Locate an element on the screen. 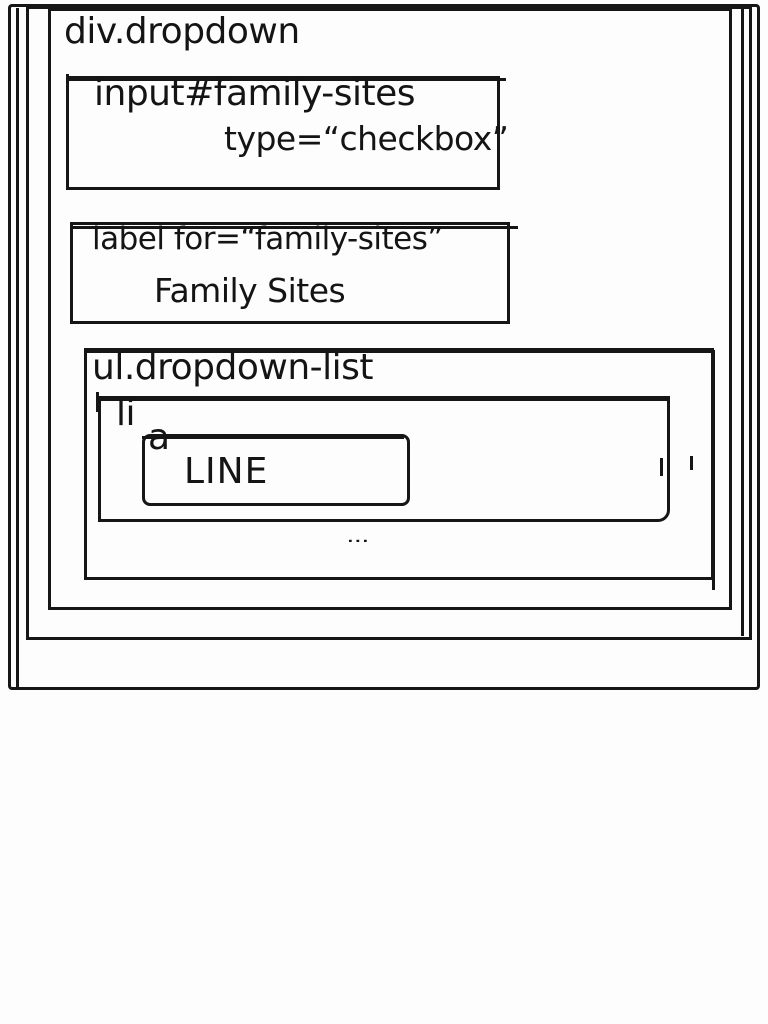 Image resolution: width=768 pixels, height=1024 pixels. dropdown-container-label: div.dropdown is located at coordinates (182, 31).